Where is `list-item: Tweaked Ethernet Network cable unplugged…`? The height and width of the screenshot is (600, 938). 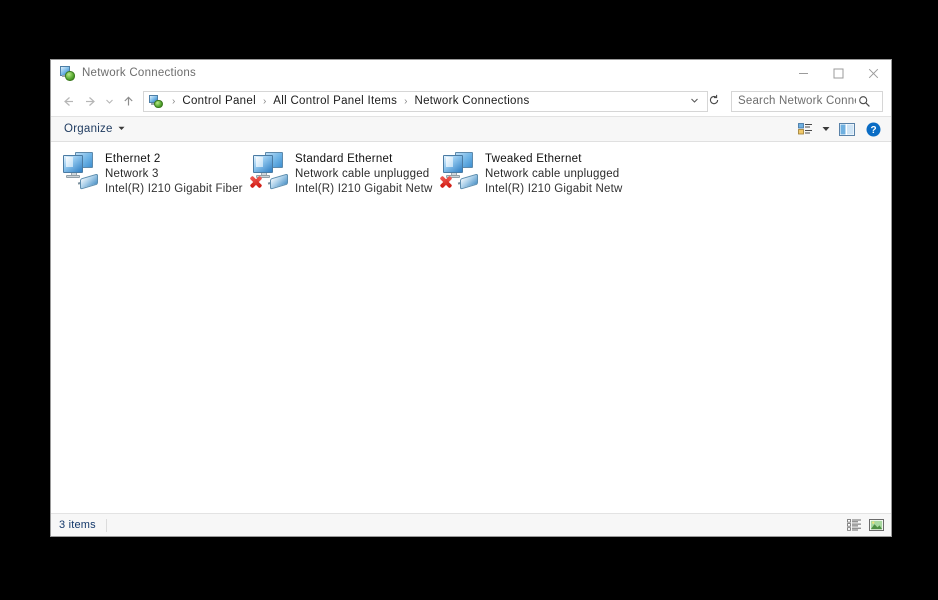
list-item: Tweaked Ethernet Network cable unplugged… is located at coordinates (530, 172).